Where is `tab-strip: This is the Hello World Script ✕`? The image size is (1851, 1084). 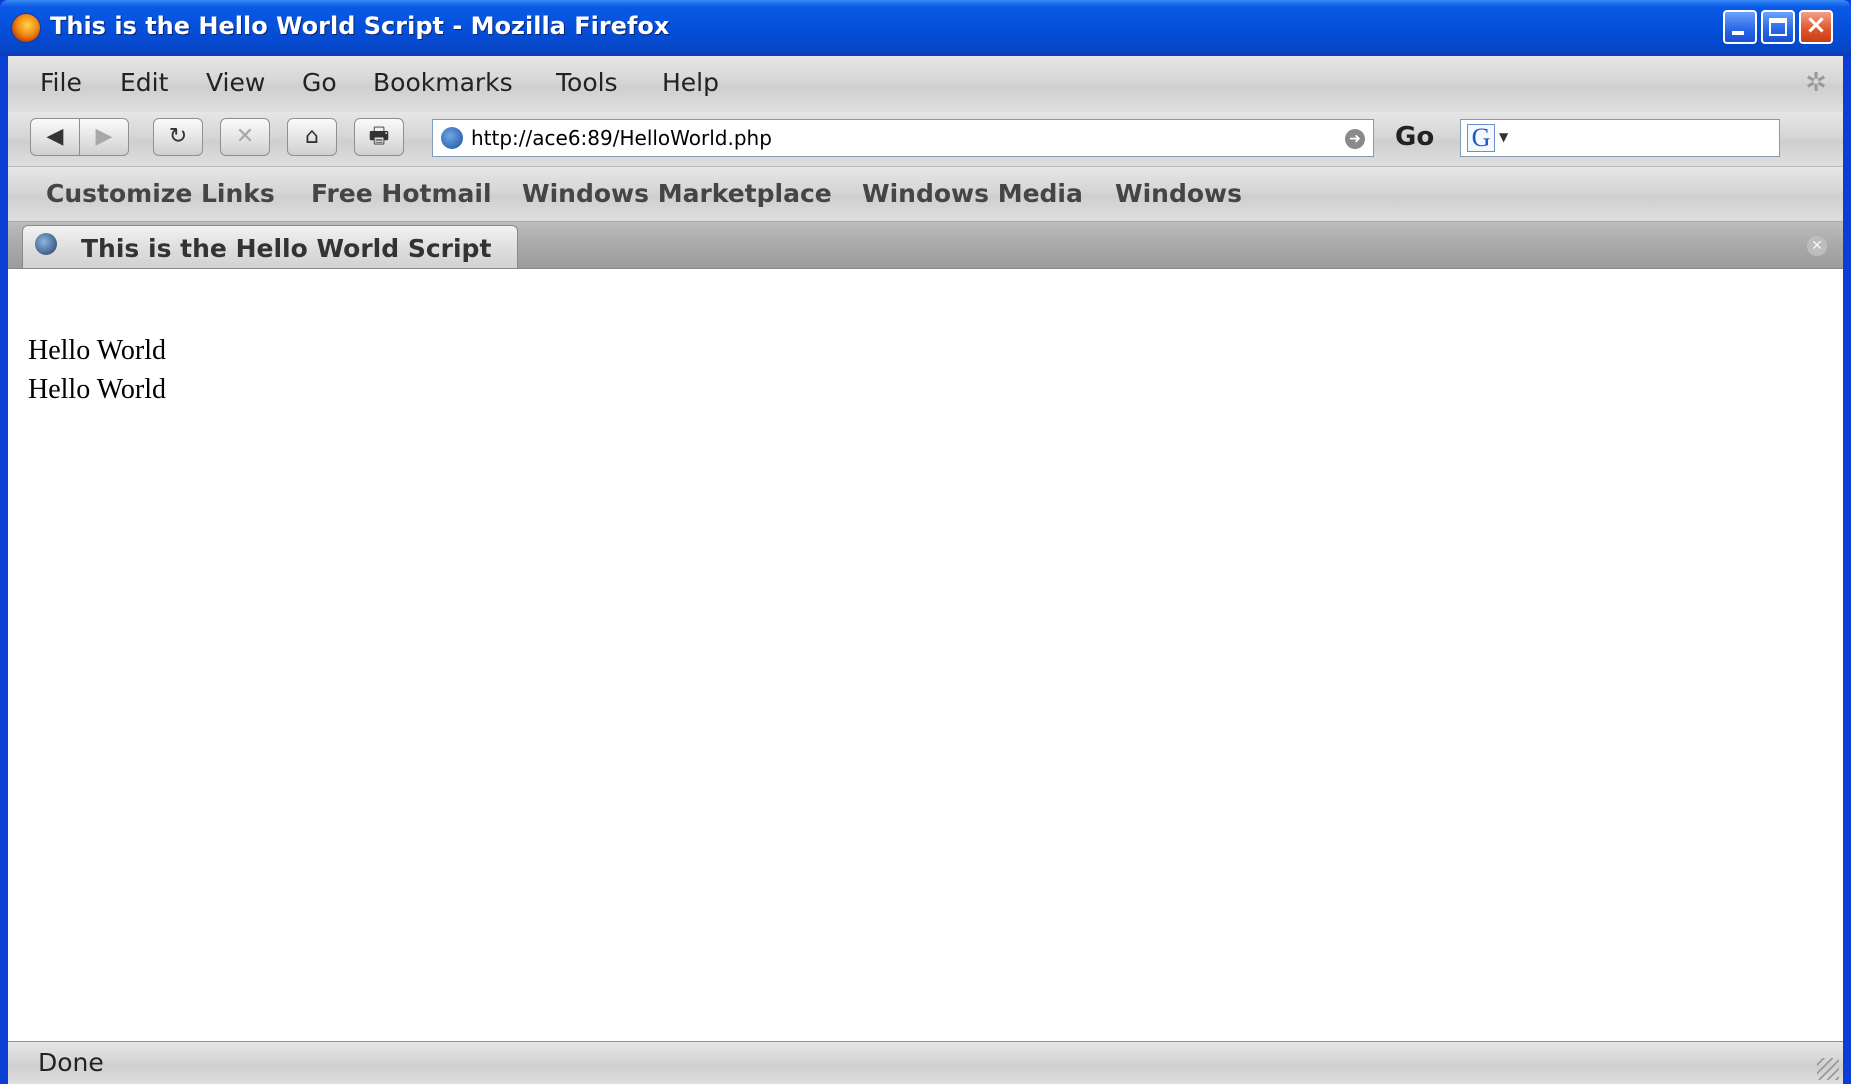
tab-strip: This is the Hello World Script ✕ is located at coordinates (925, 245).